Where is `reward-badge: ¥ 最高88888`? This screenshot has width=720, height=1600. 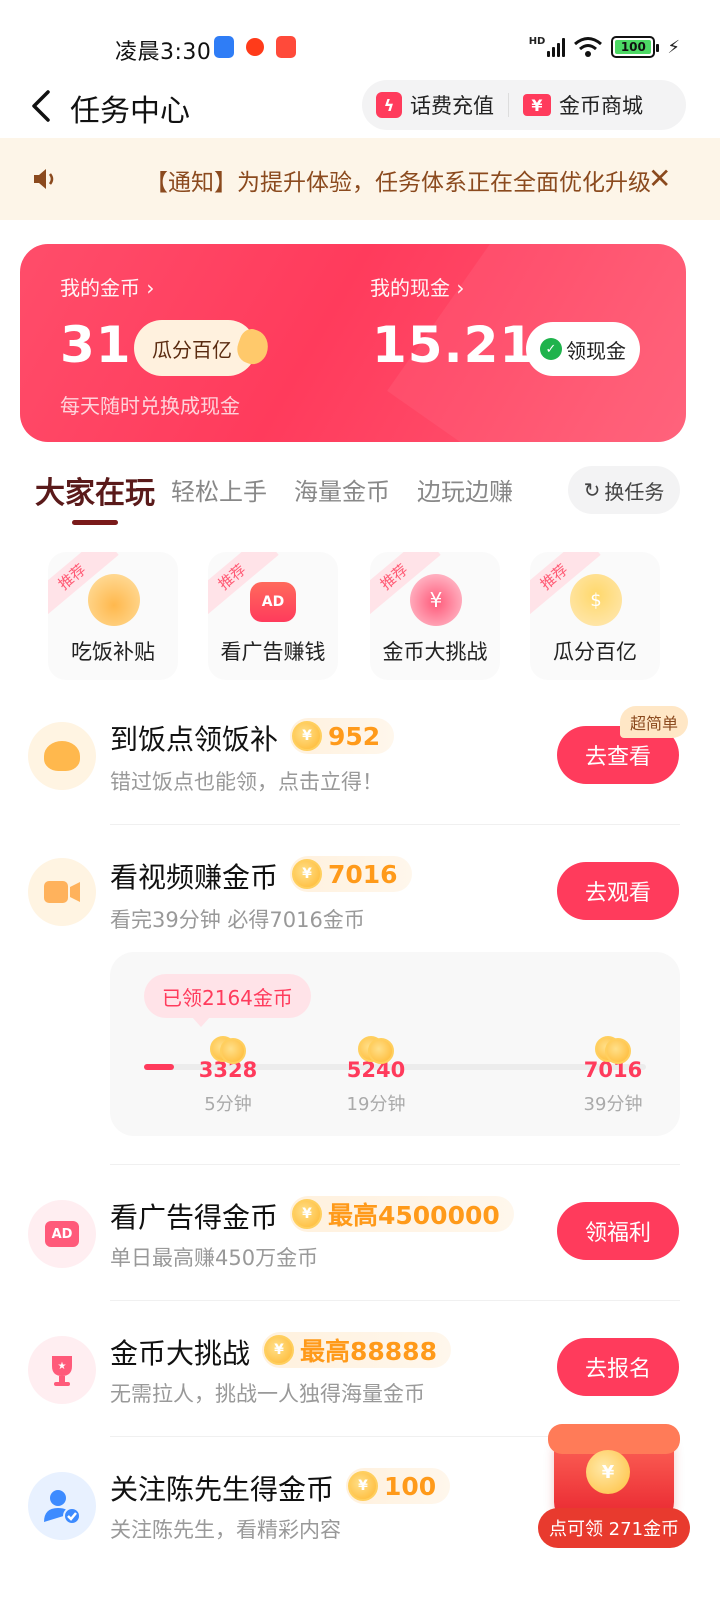 reward-badge: ¥ 最高88888 is located at coordinates (356, 1350).